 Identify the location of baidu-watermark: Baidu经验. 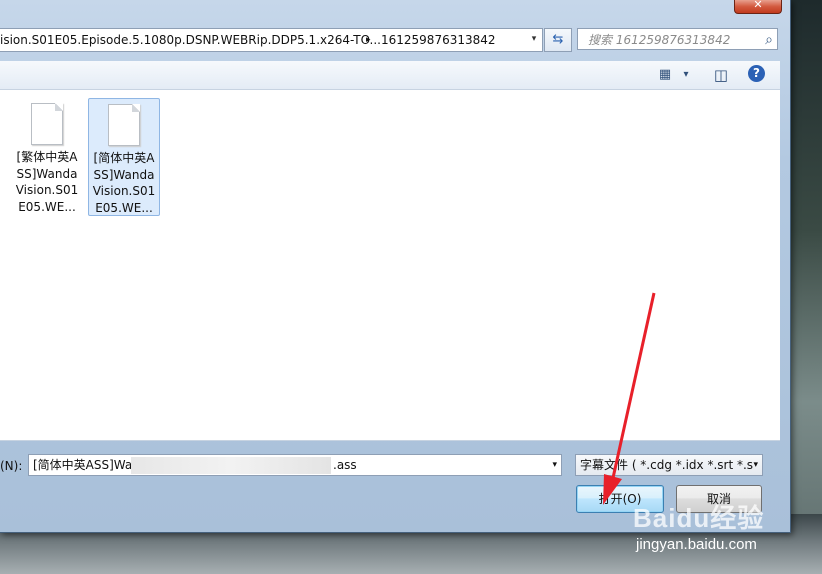
(699, 518).